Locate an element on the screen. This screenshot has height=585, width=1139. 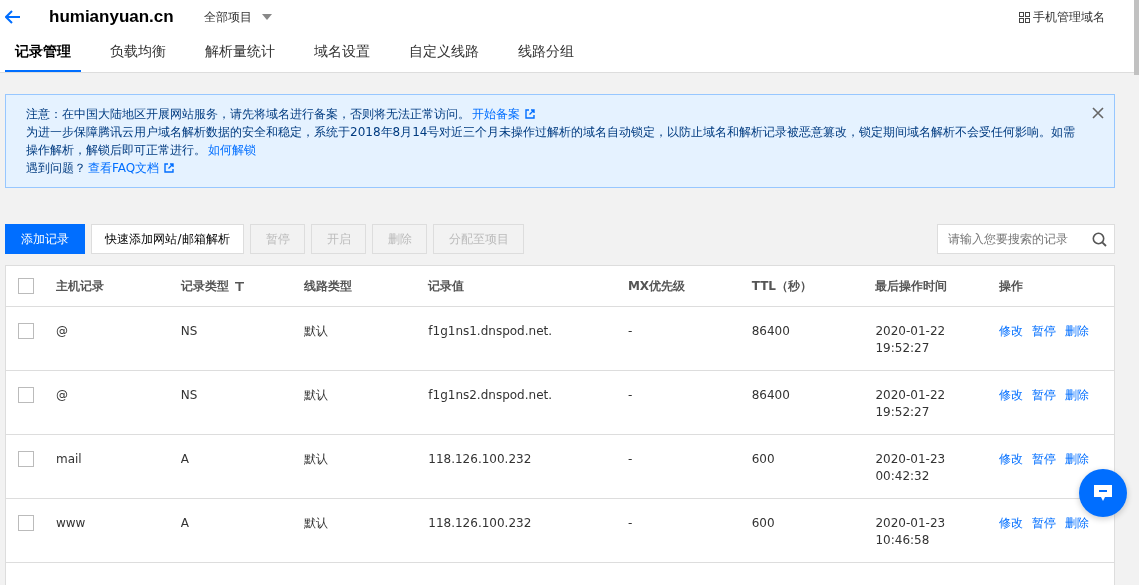
caret-icon is located at coordinates (266, 17).